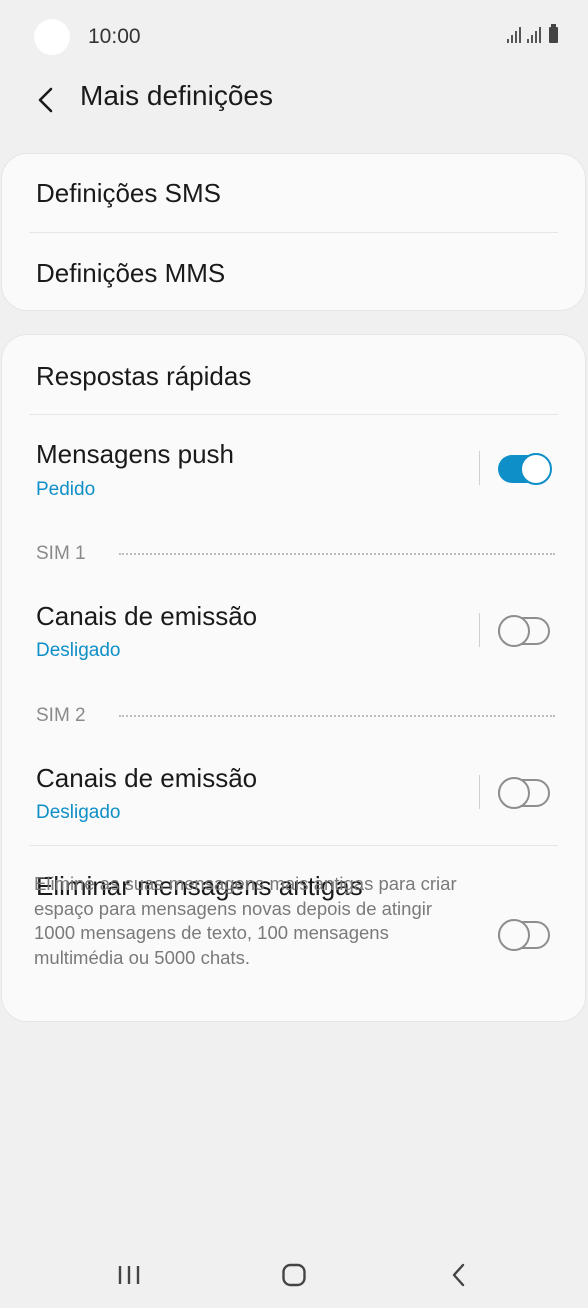 This screenshot has height=1308, width=588. I want to click on recent-apps-button, so click(129, 1275).